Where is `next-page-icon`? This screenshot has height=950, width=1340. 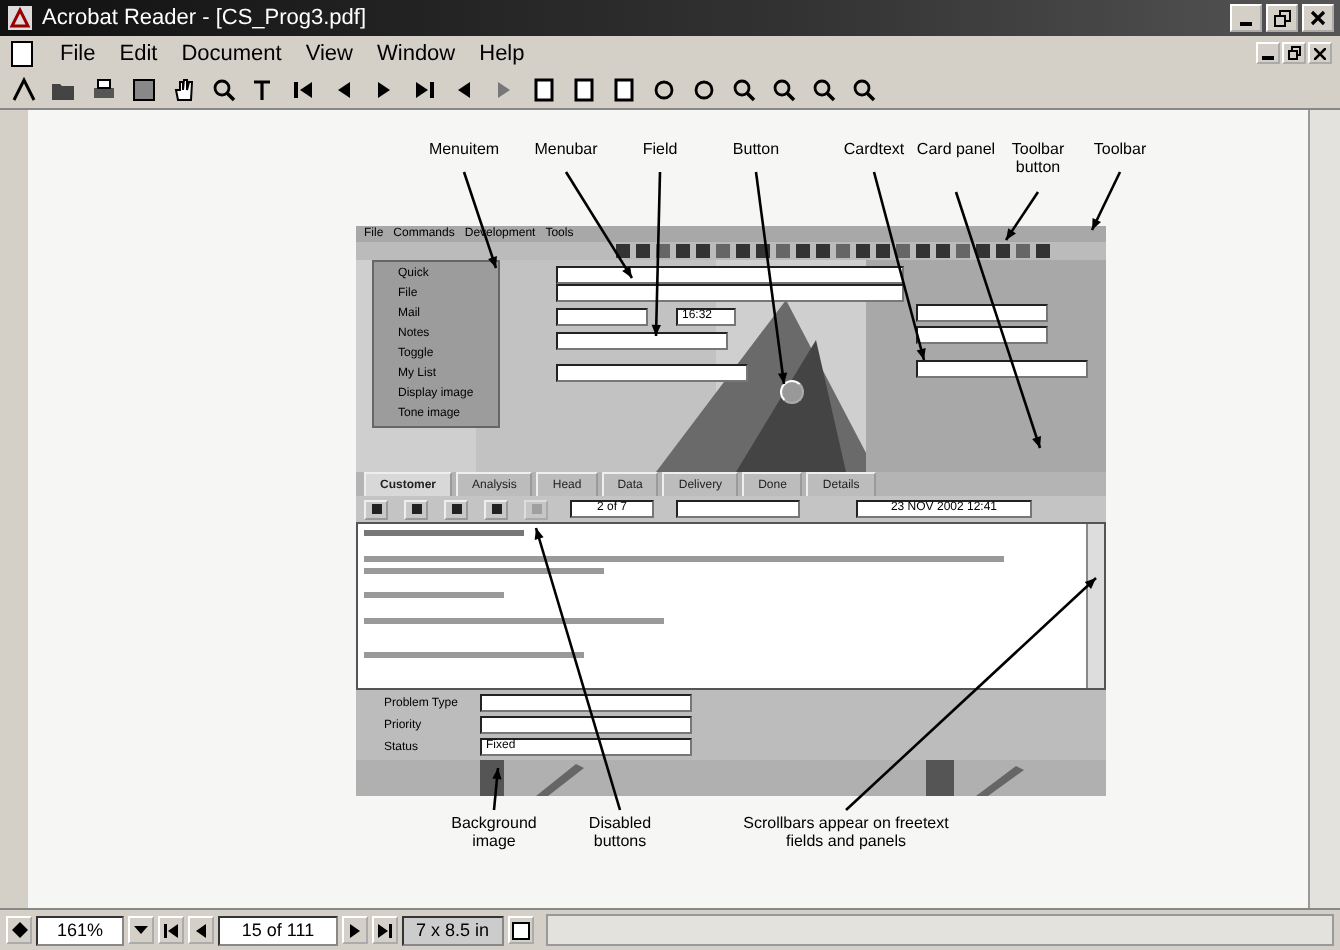
next-page-icon is located at coordinates (355, 930).